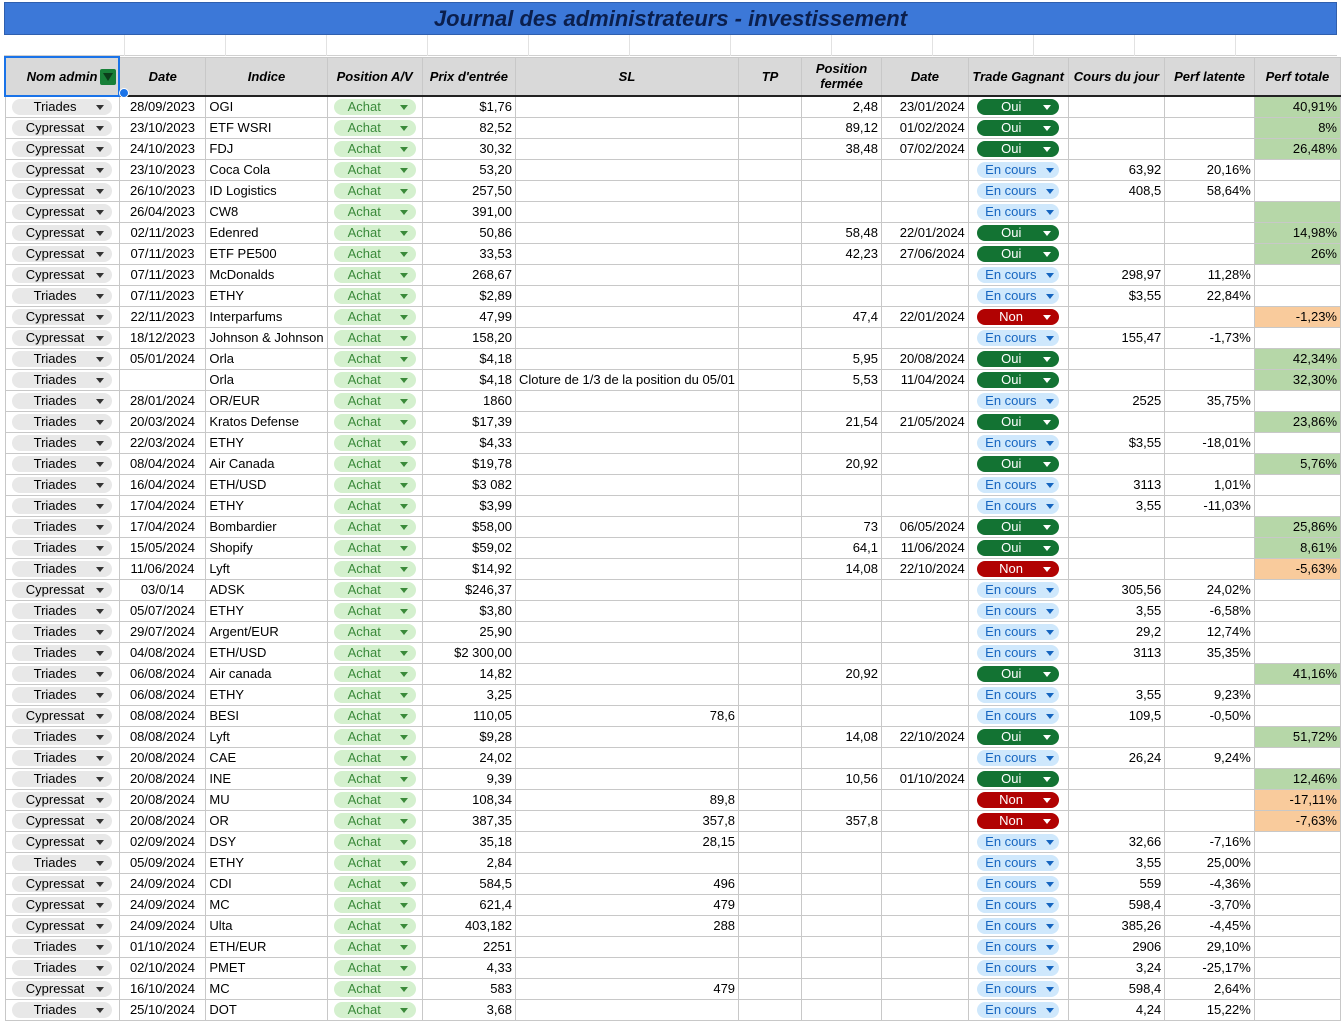 The width and height of the screenshot is (1341, 1028). Describe the element at coordinates (1297, 799) in the screenshot. I see `cell-perf-totale: -17,11%` at that location.